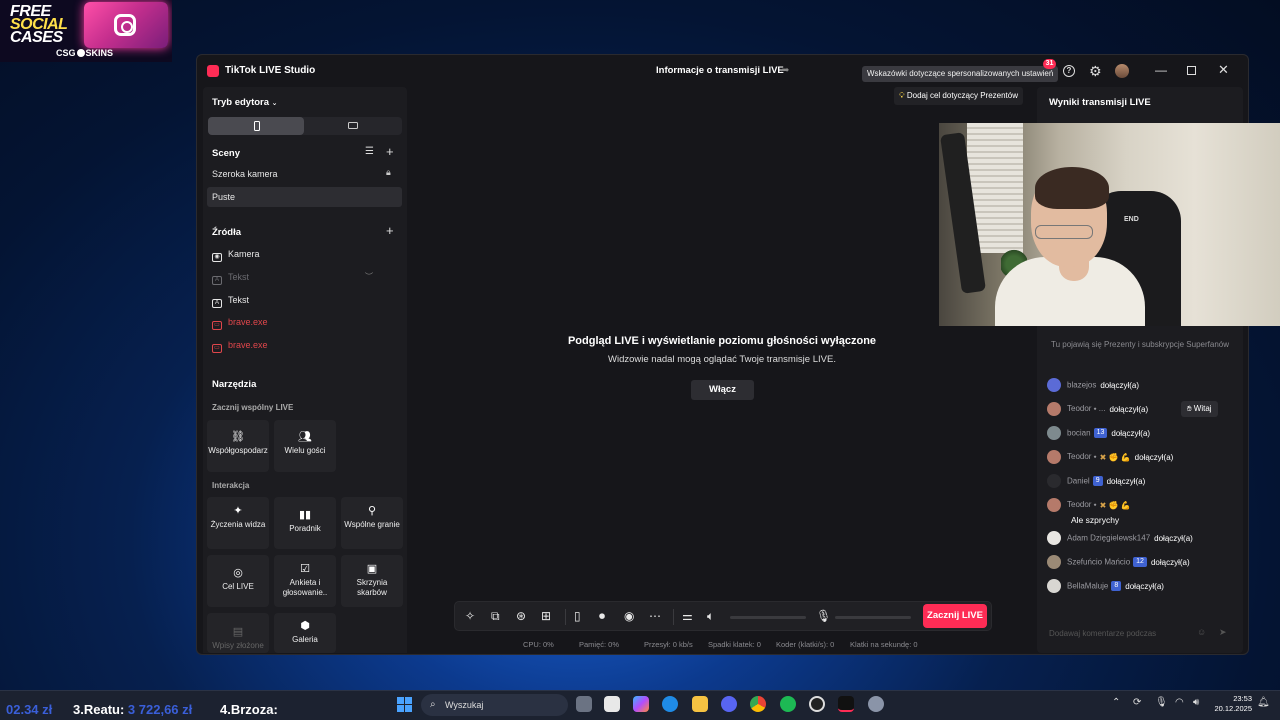 Image resolution: width=1280 pixels, height=720 pixels. I want to click on speaker-icon: 🔈︎, so click(710, 616).